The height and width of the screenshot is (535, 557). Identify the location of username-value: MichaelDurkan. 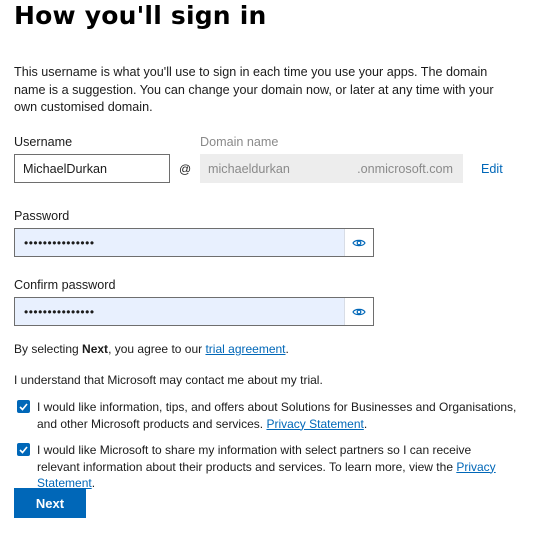
(65, 168).